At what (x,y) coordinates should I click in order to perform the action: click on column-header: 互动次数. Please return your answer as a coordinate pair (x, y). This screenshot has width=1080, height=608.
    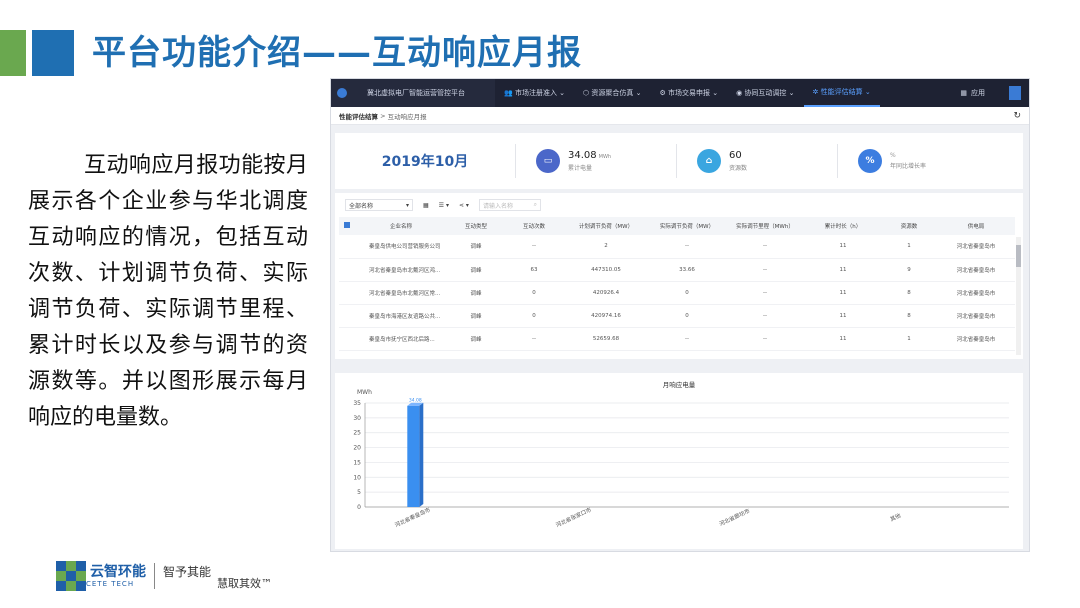
    Looking at the image, I should click on (534, 226).